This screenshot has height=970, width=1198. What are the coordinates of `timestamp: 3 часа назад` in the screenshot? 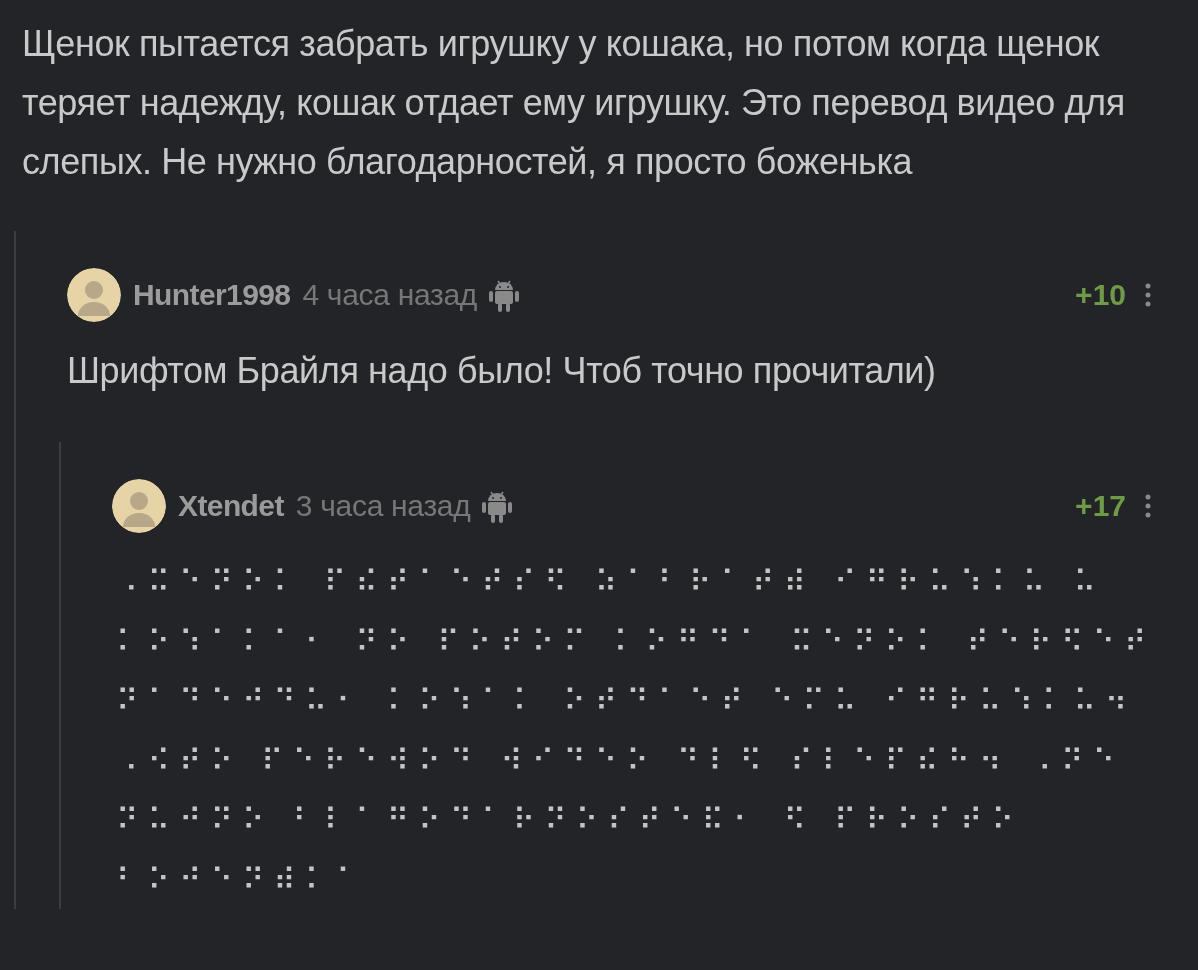 It's located at (383, 506).